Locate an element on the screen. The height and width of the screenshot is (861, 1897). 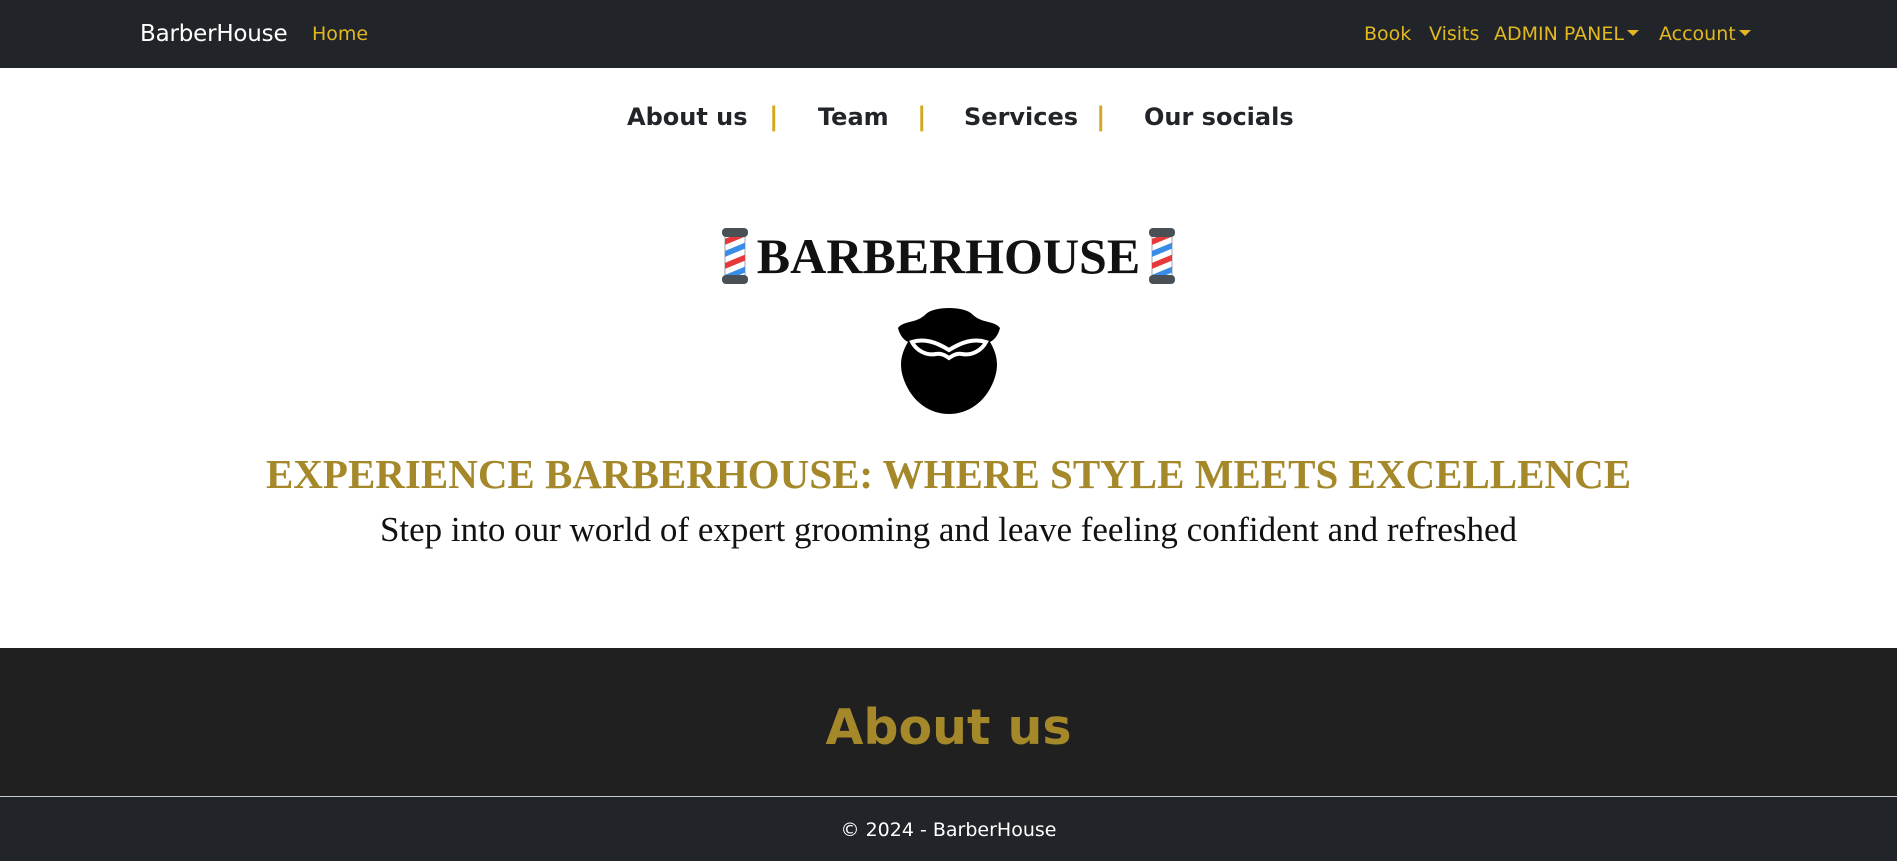
admin-panel-label: ADMIN PANEL is located at coordinates (1559, 34).